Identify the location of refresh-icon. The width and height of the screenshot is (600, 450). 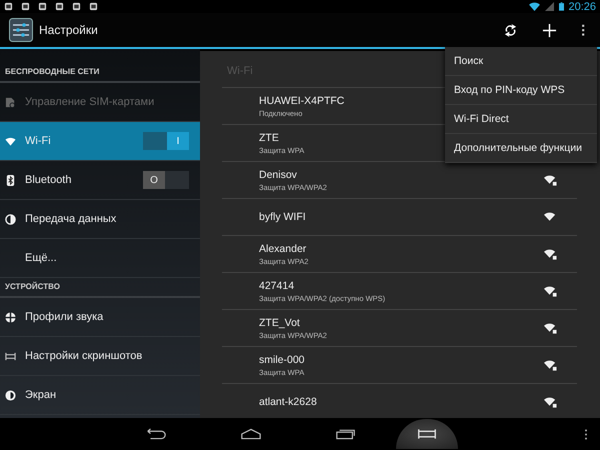
(510, 30).